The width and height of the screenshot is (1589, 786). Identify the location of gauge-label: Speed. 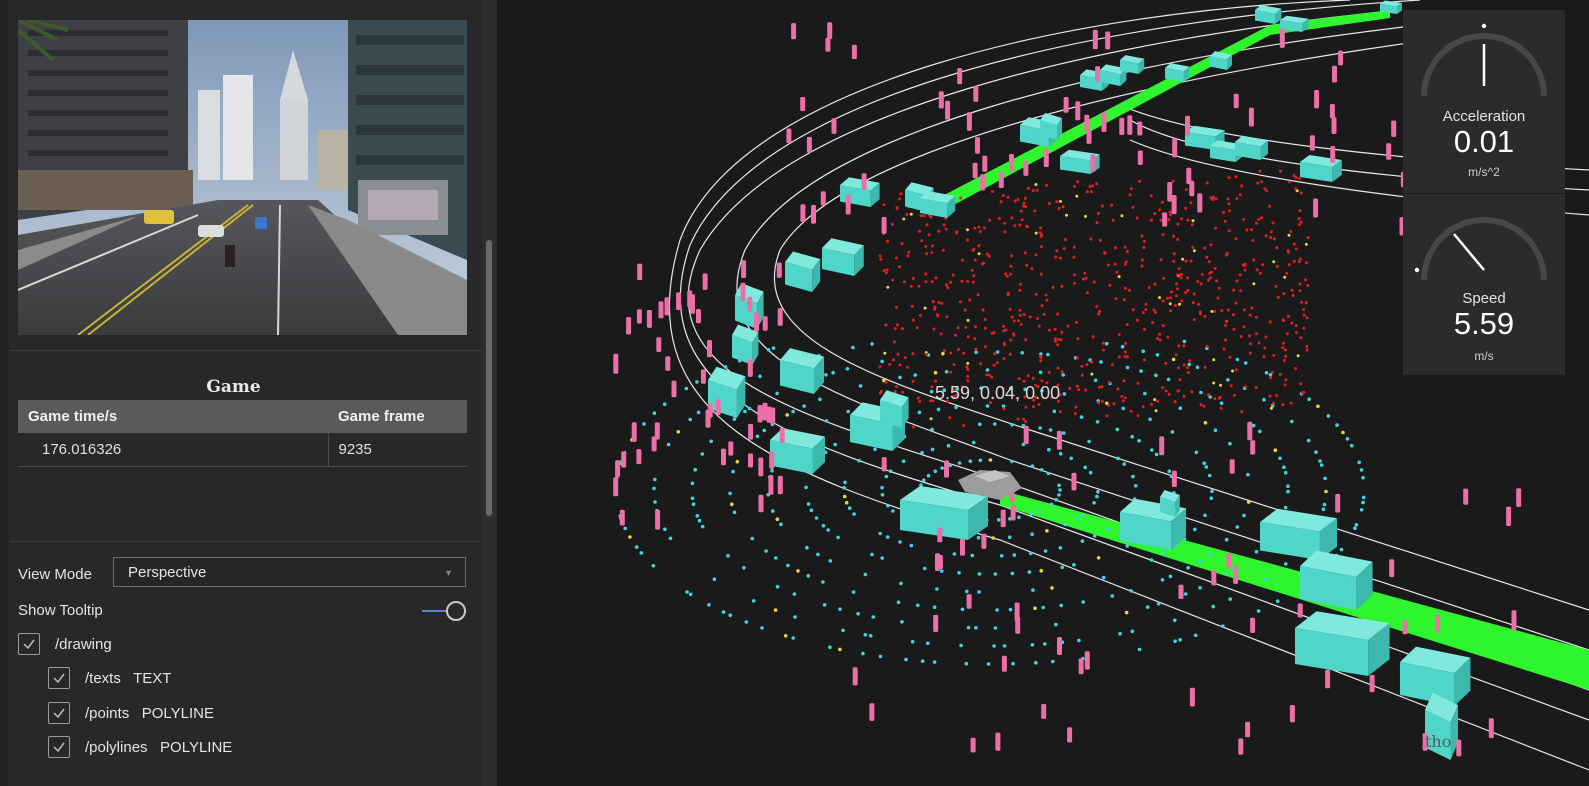
(1484, 298).